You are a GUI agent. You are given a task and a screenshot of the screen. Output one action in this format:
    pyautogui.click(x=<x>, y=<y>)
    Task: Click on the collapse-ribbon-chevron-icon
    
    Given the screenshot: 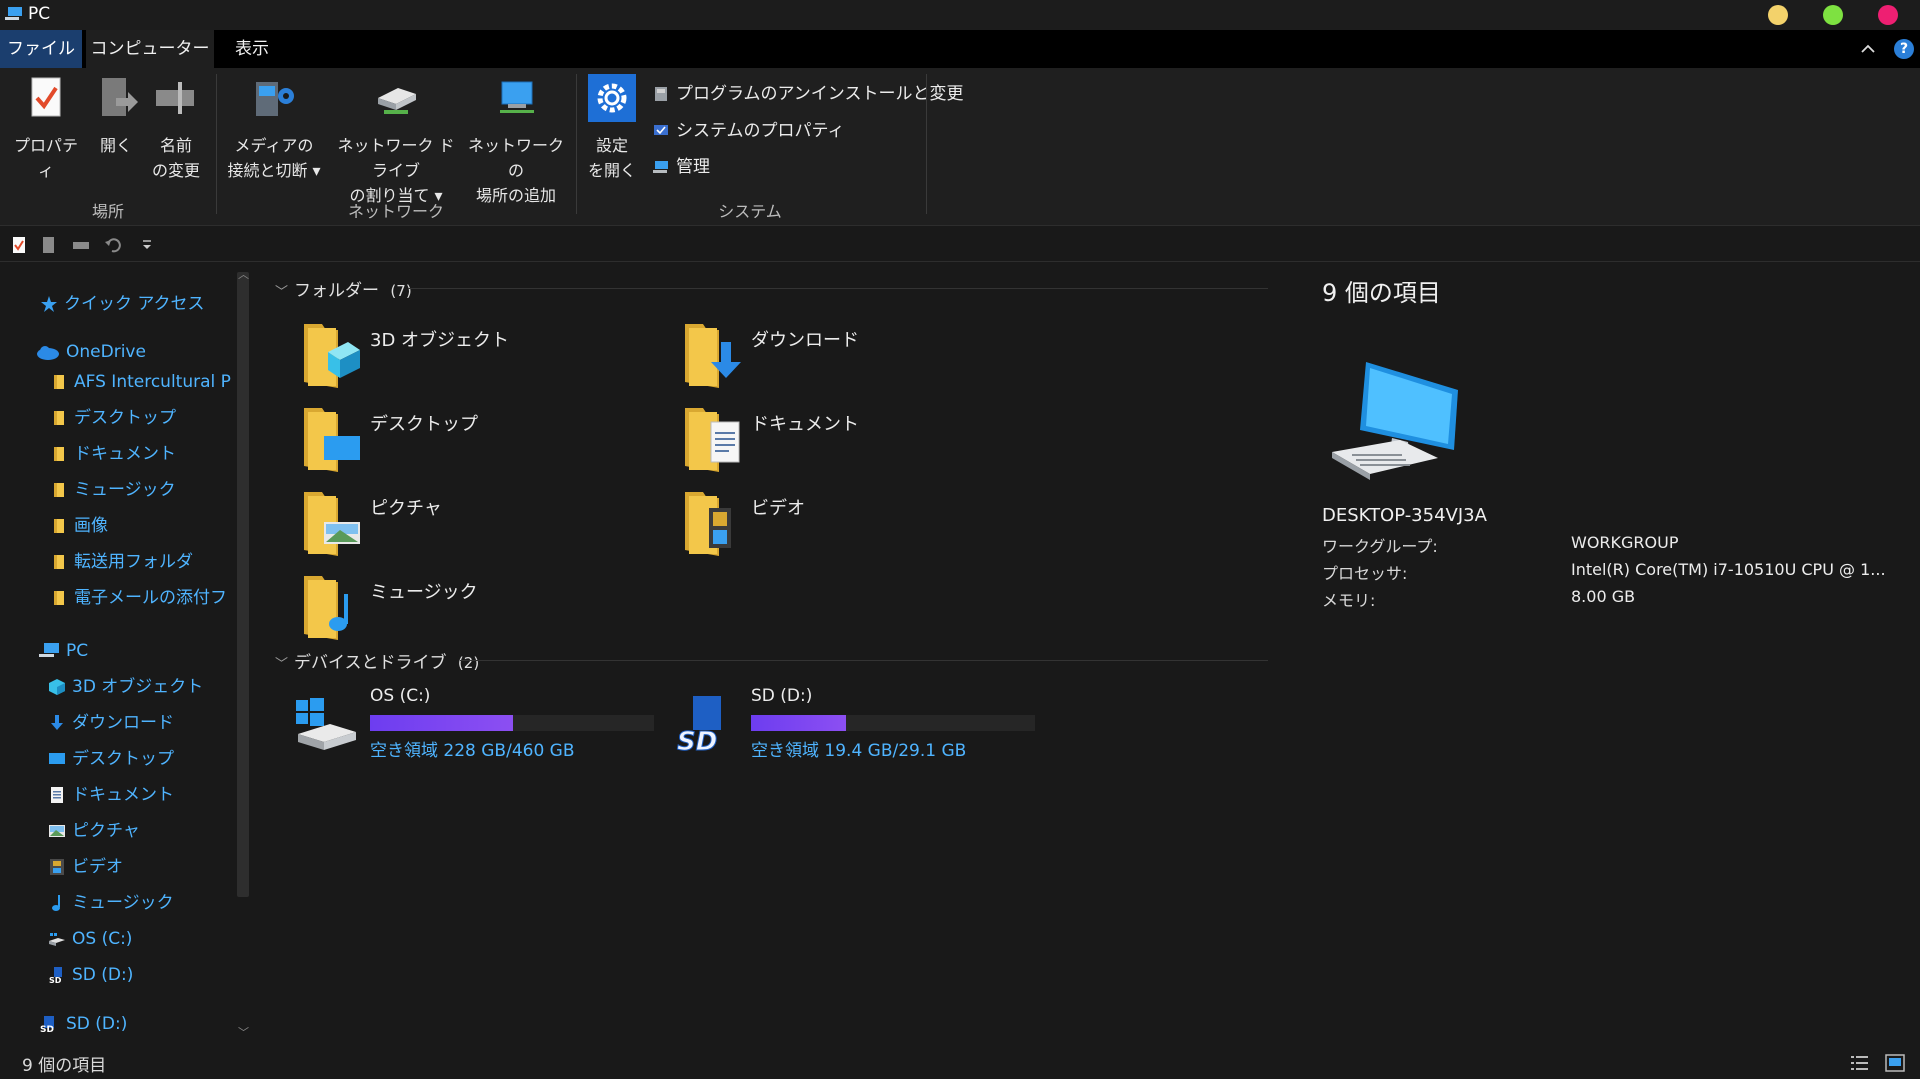 What is the action you would take?
    pyautogui.click(x=1868, y=49)
    